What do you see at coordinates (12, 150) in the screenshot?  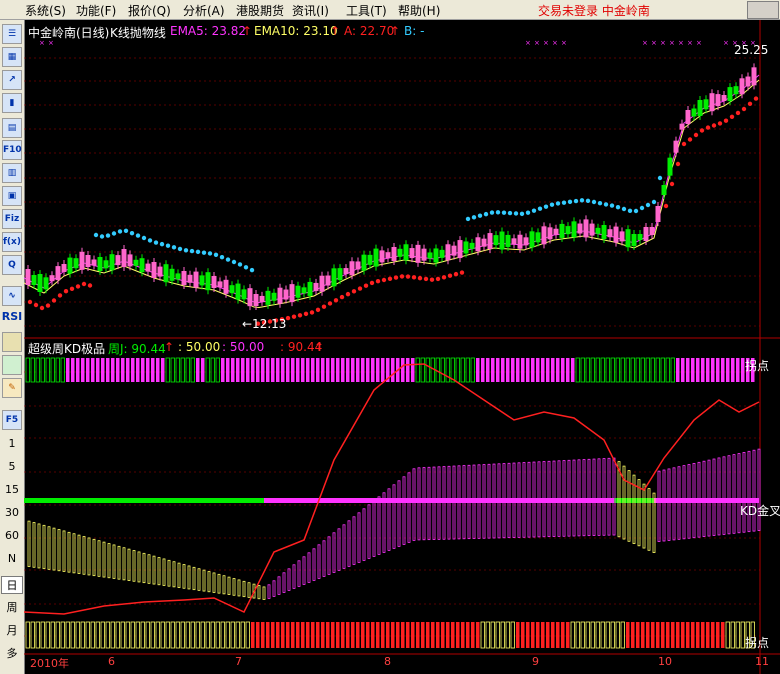 I see `f10-icon: F10` at bounding box center [12, 150].